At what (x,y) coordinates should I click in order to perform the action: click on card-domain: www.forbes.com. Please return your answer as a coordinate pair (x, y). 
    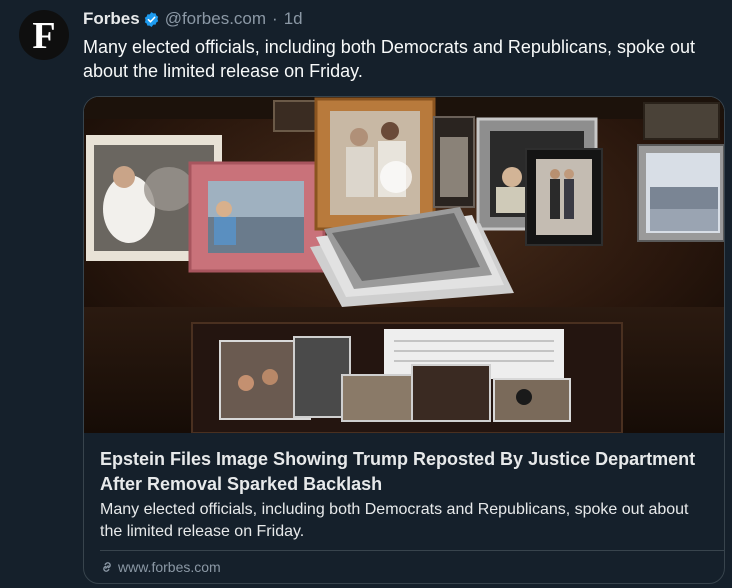
    Looking at the image, I should click on (169, 567).